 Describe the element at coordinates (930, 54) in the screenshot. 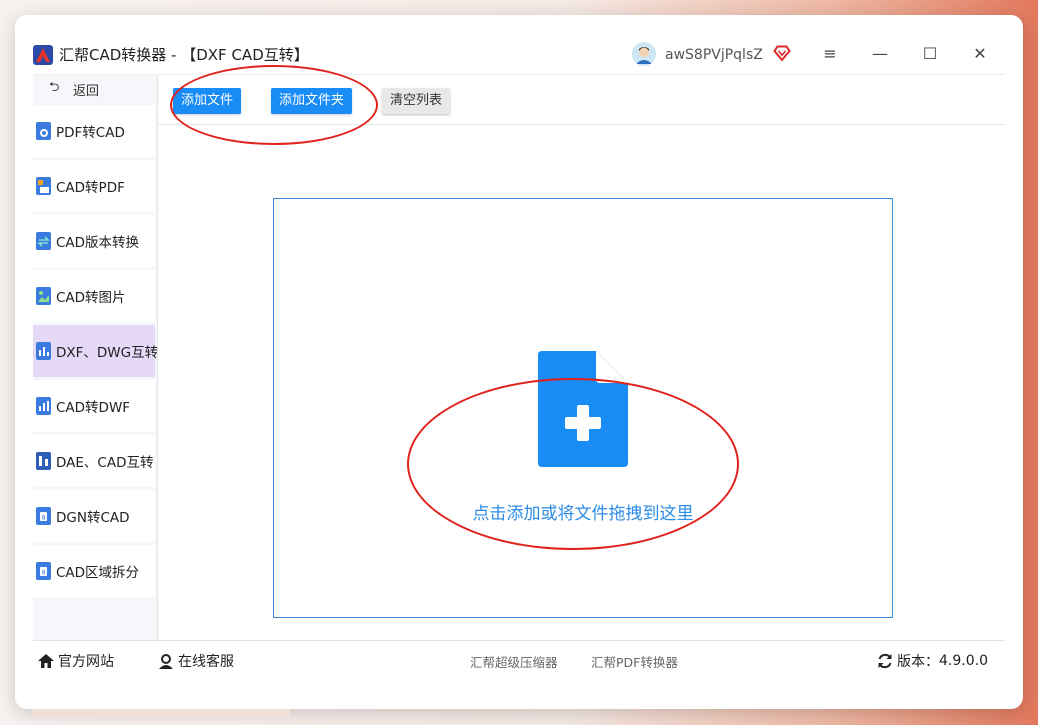

I see `maximize-button: ☐` at that location.